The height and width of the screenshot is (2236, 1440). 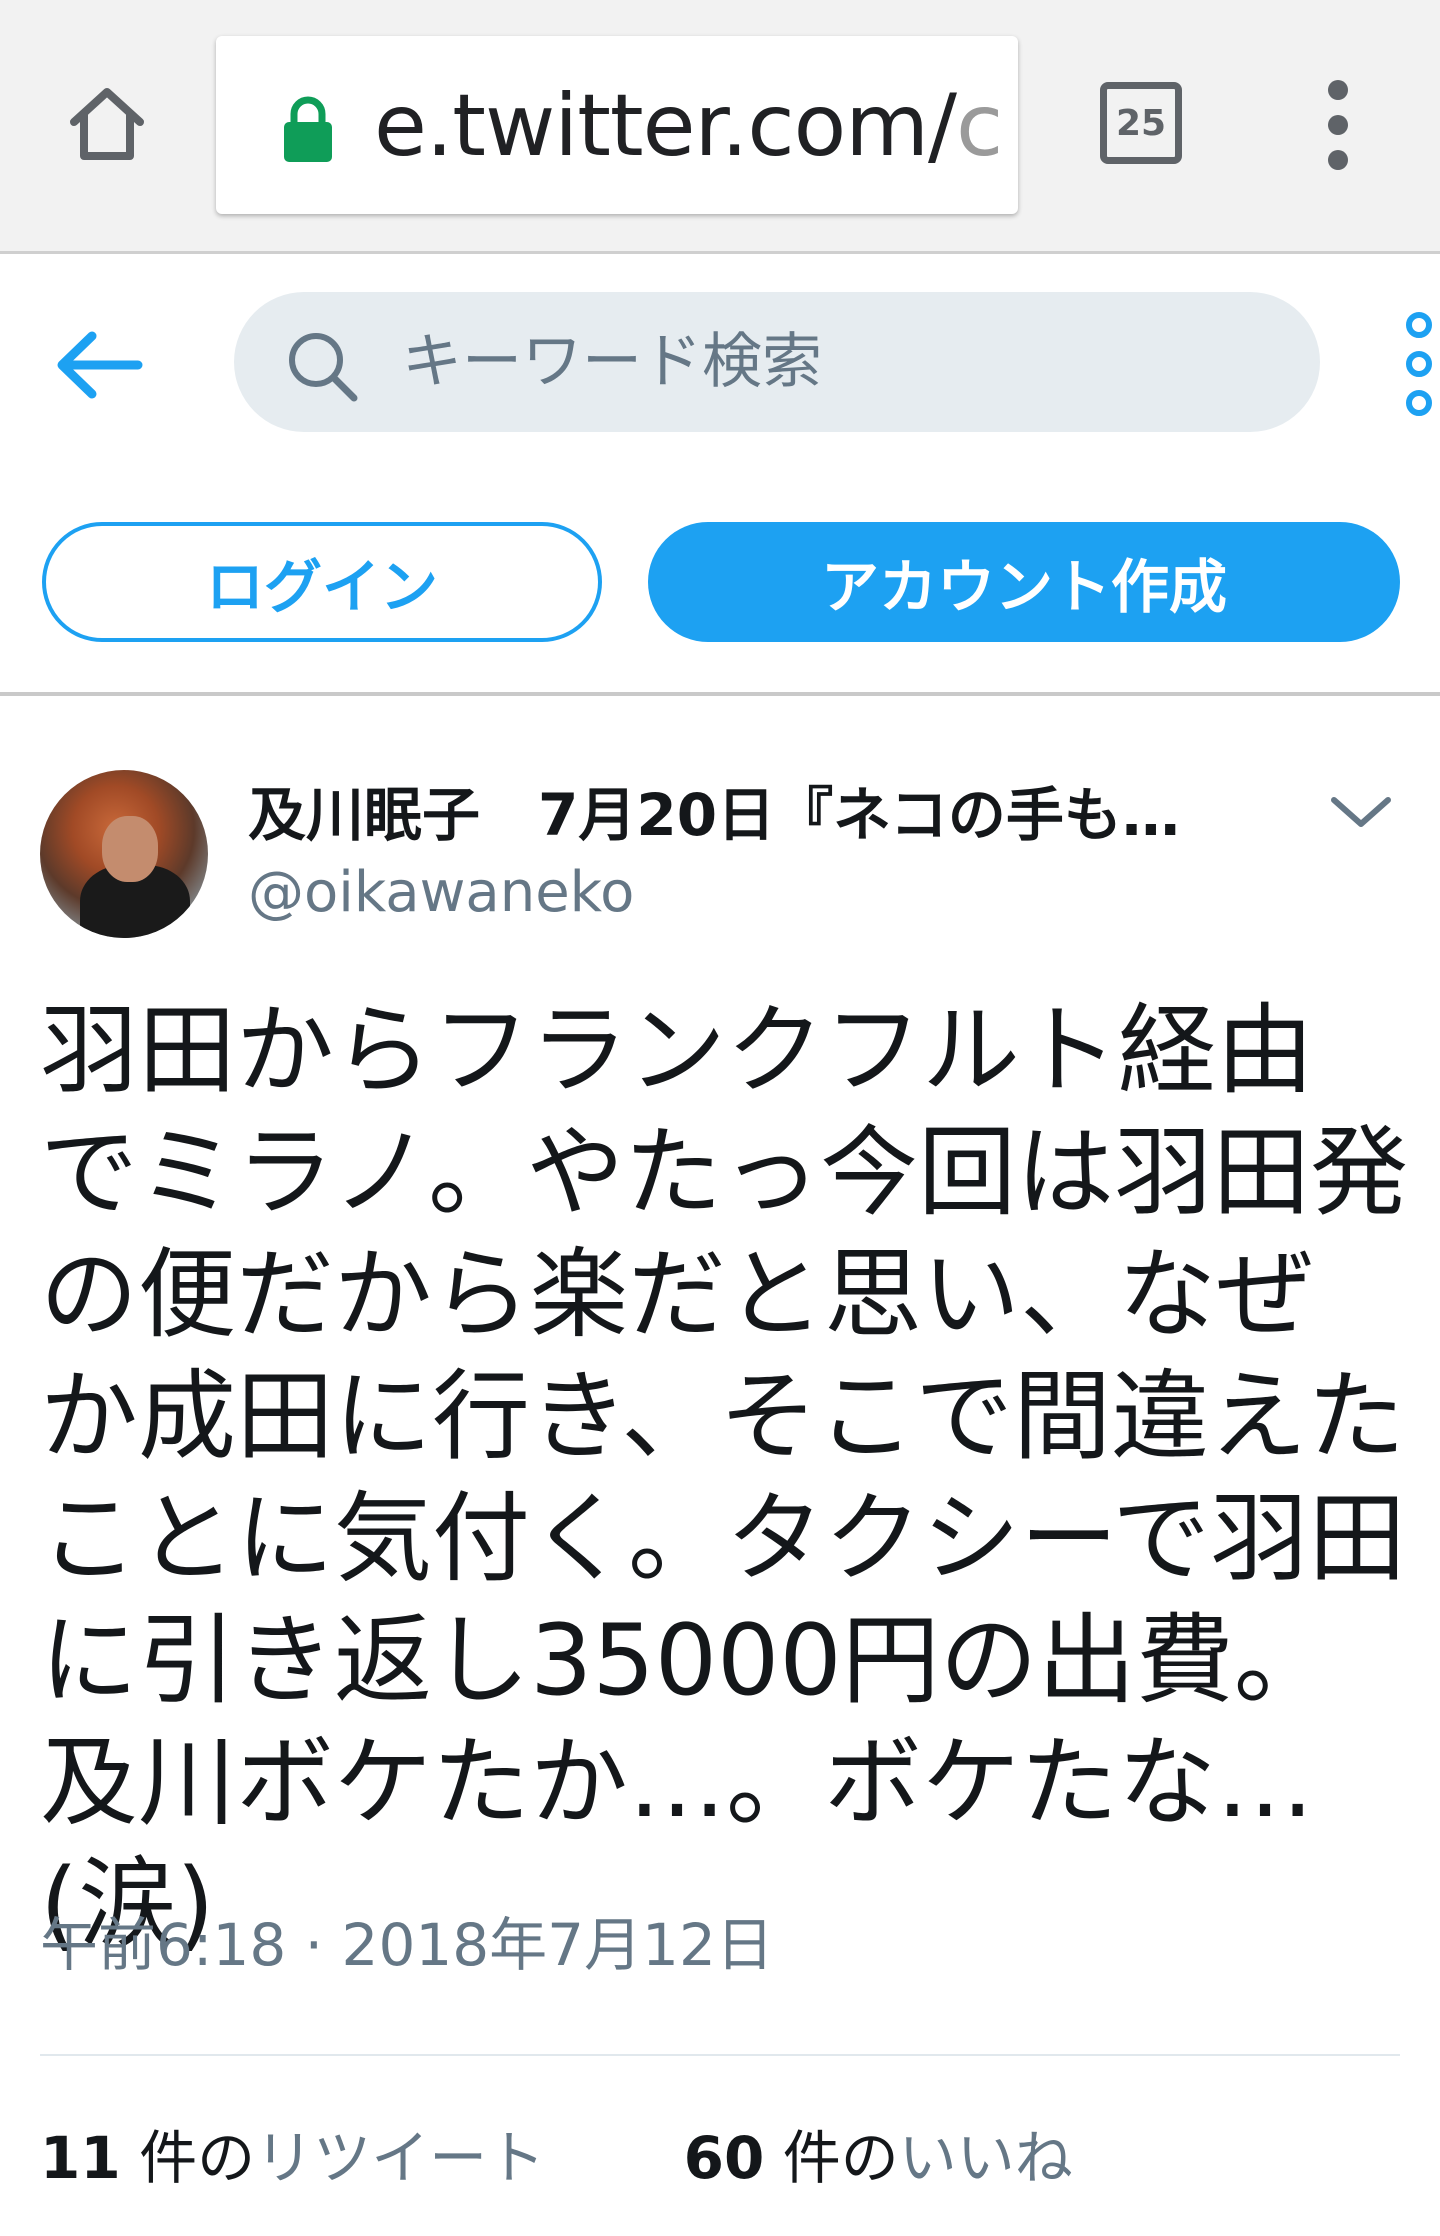 What do you see at coordinates (407, 1945) in the screenshot?
I see `tweet-timestamp: 午前6:18 · 2018年7月12日` at bounding box center [407, 1945].